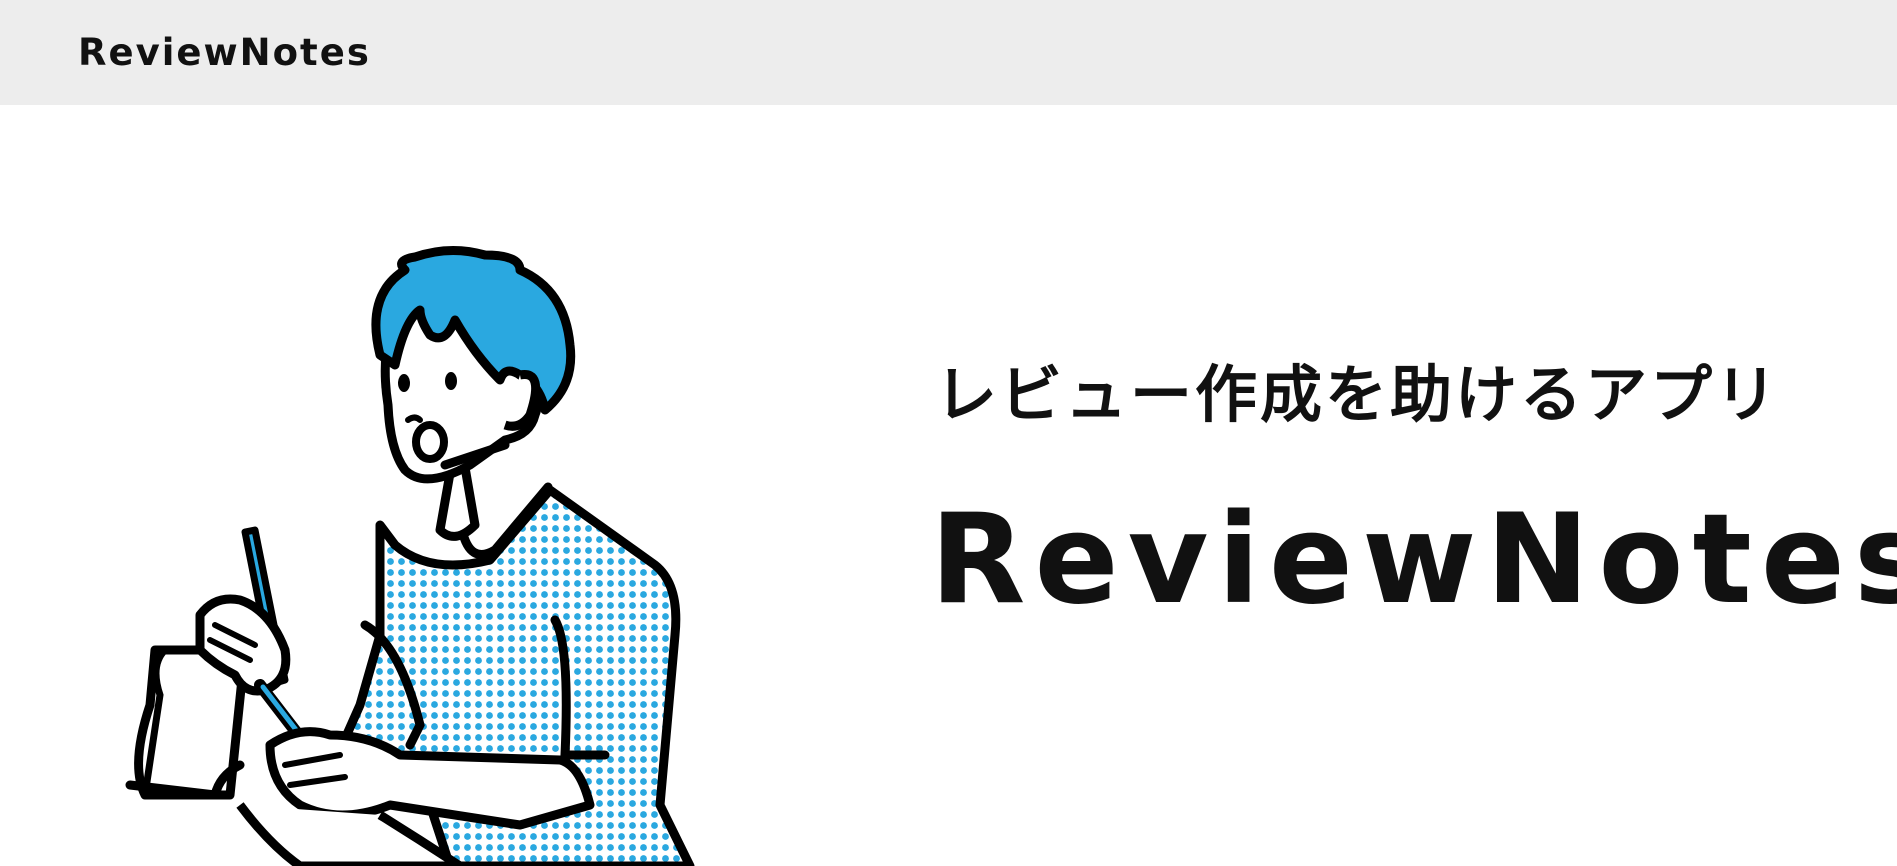 The image size is (1897, 866). I want to click on brand-logo-link: ReviewNotes, so click(224, 53).